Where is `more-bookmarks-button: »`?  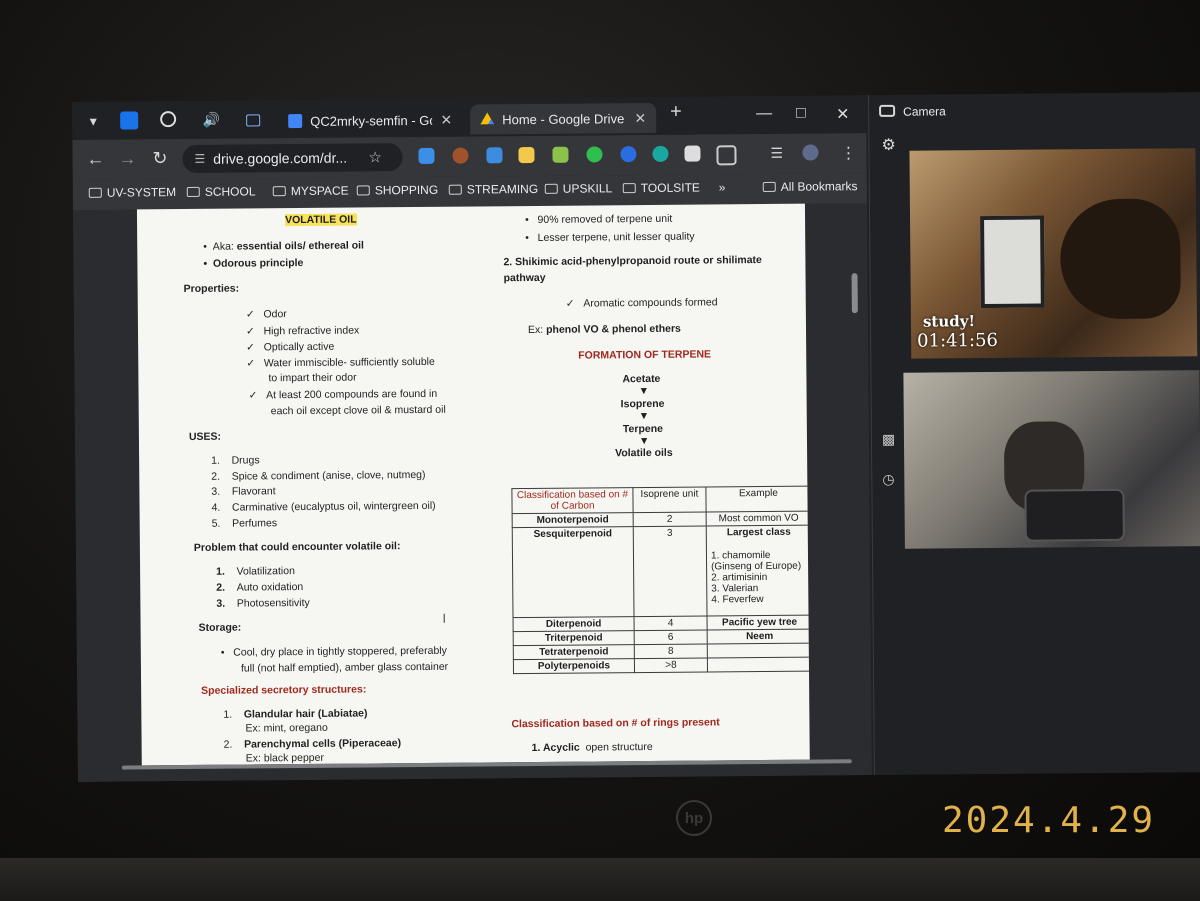 more-bookmarks-button: » is located at coordinates (722, 187).